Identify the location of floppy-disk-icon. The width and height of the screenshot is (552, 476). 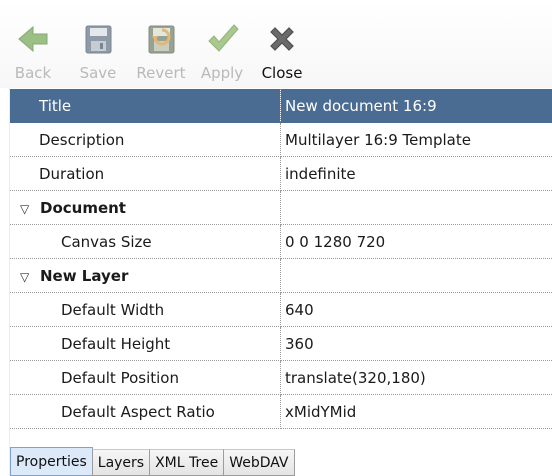
(98, 39).